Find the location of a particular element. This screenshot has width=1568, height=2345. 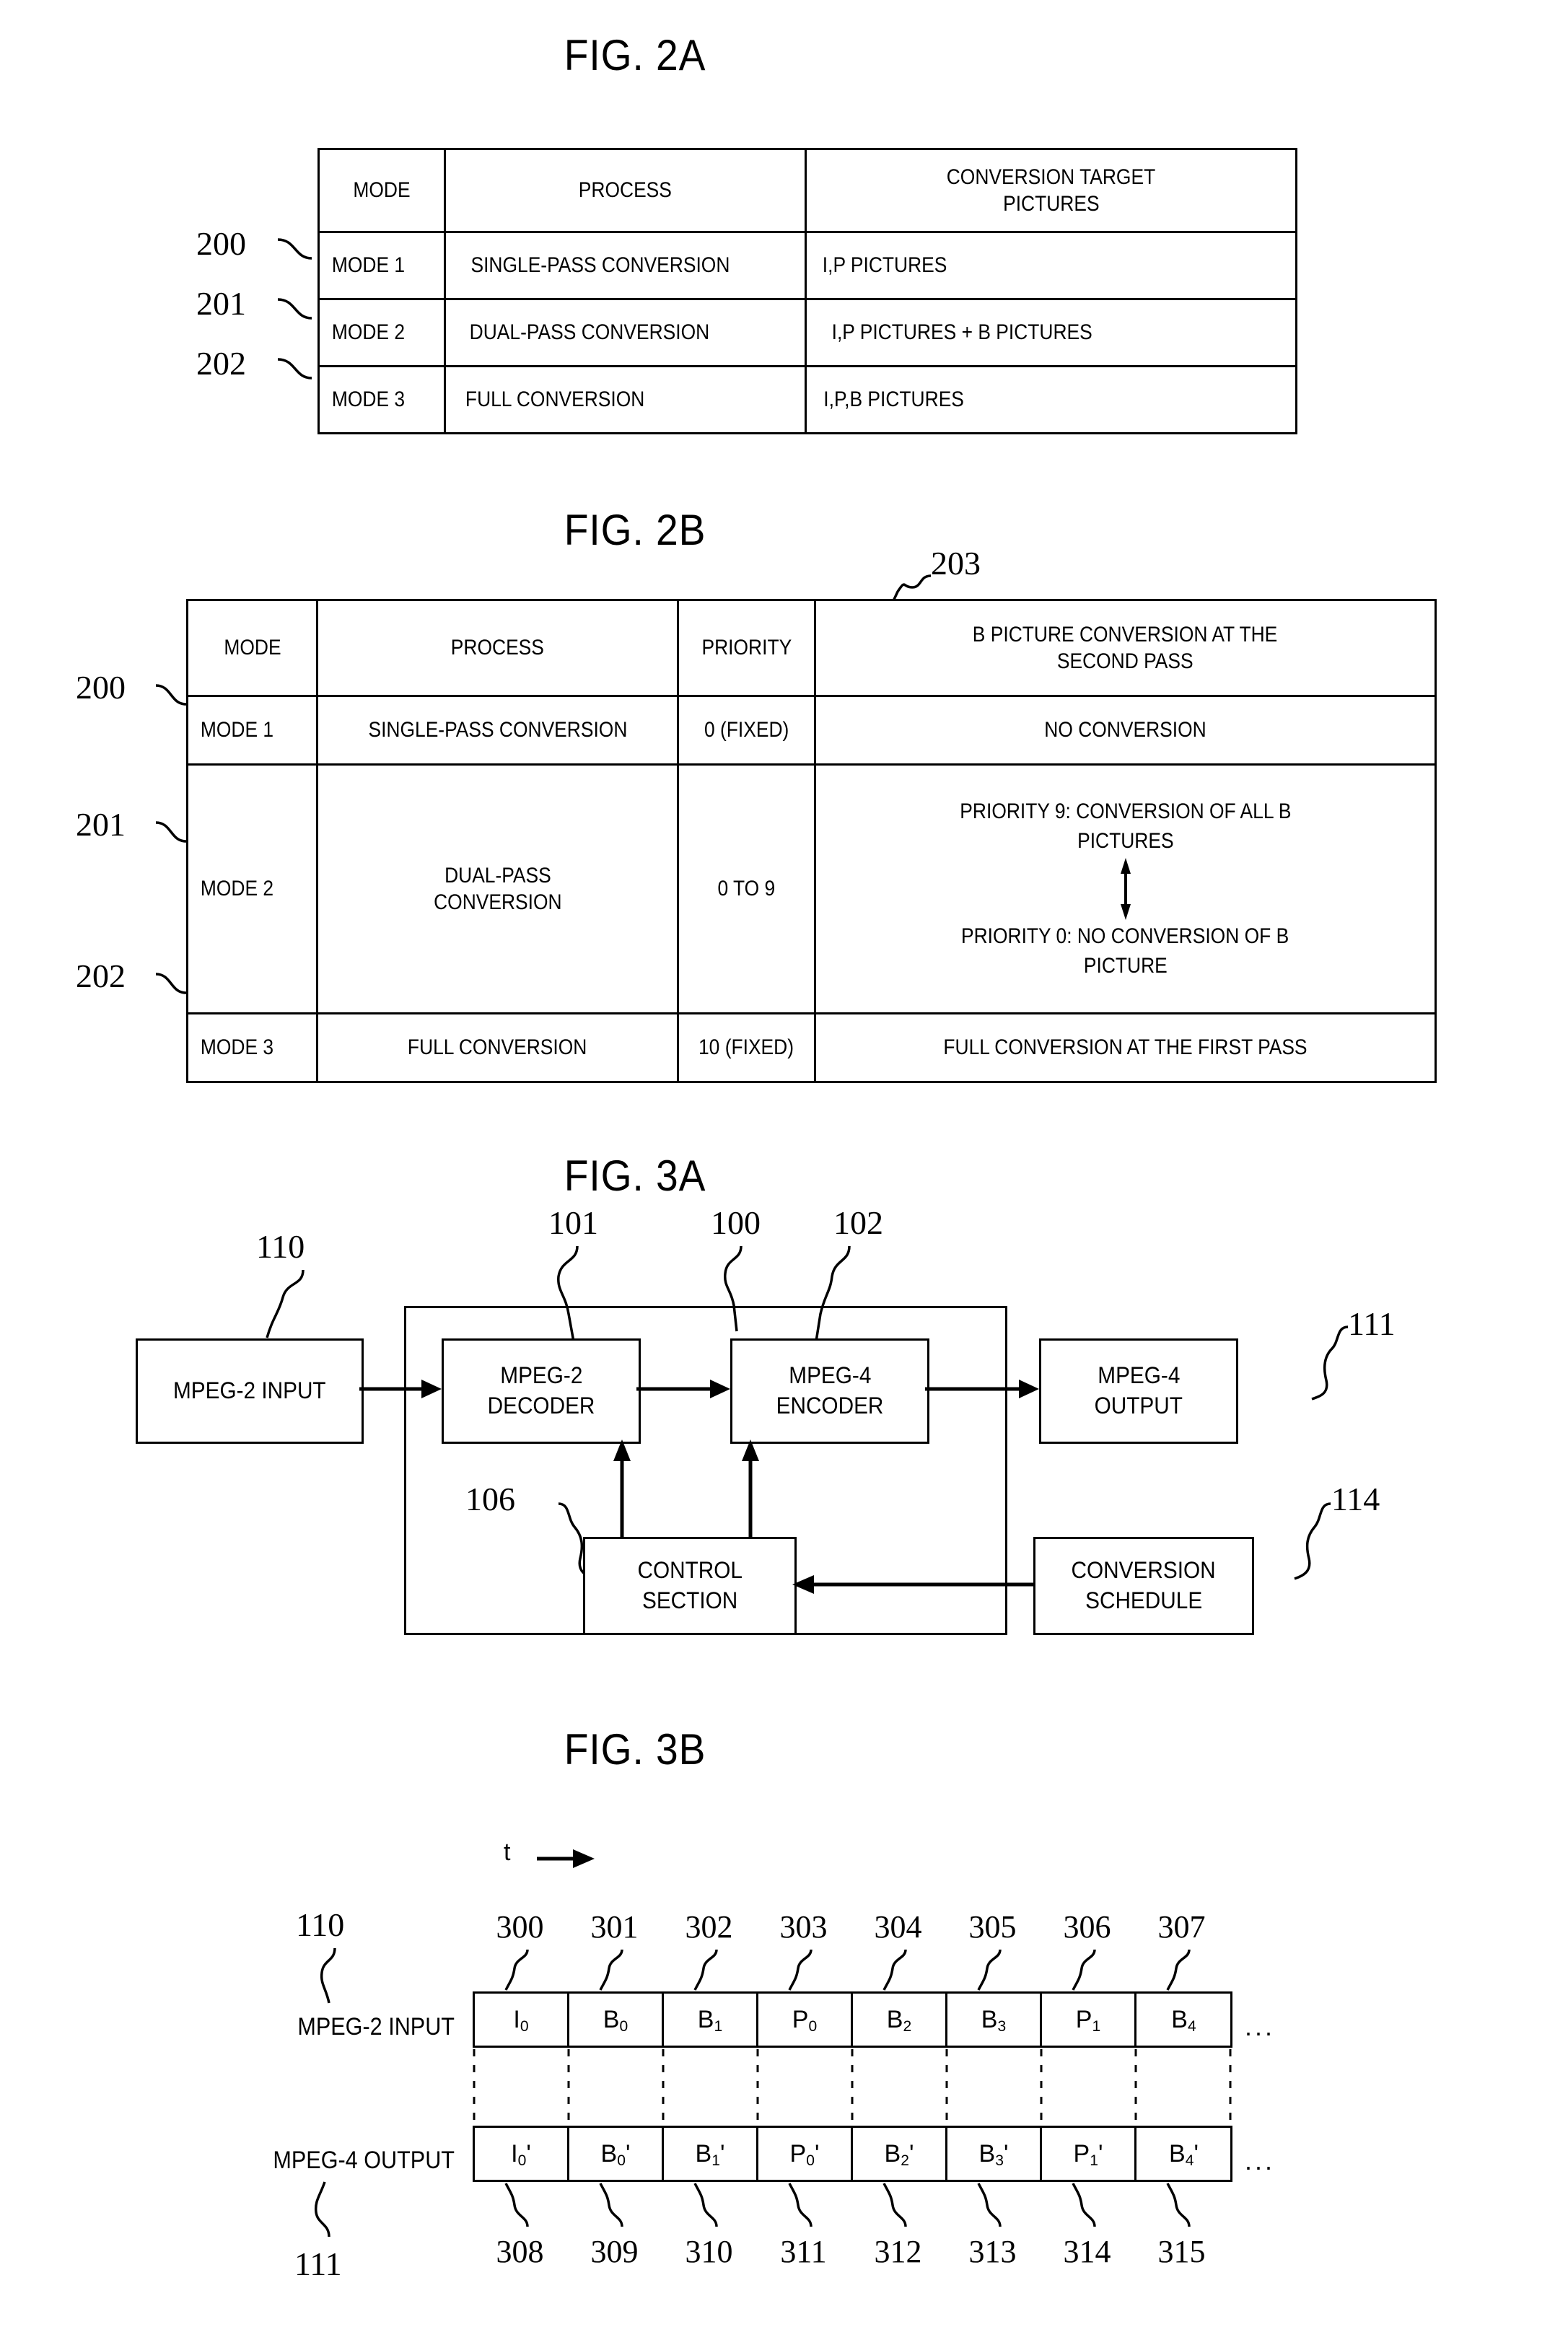

fig-2b-bconv-top: PRIORITY 9: CONVERSION OF ALL B PICTURES is located at coordinates (1125, 826).